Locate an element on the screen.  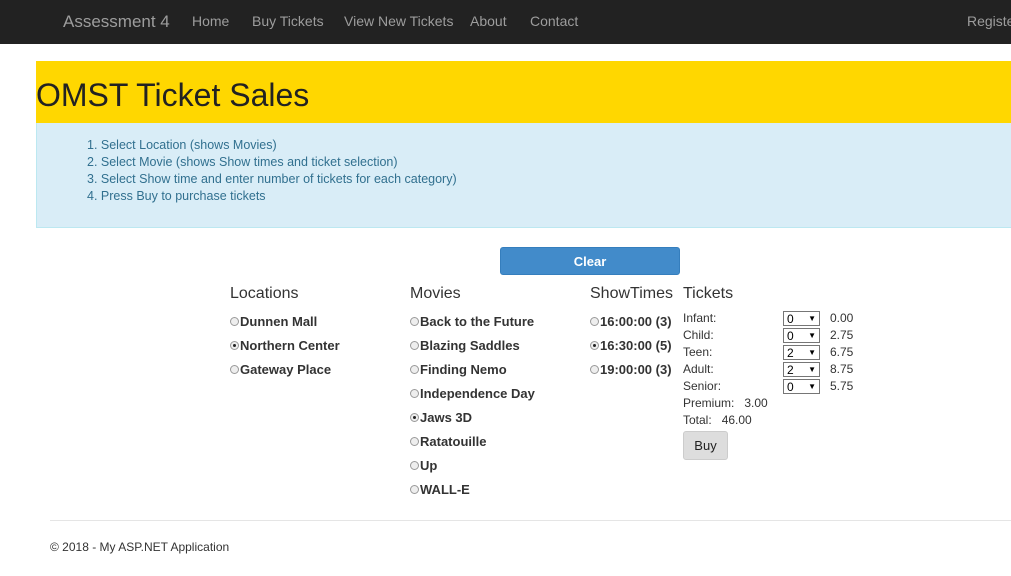
movie-label: Jaws 3D is located at coordinates (446, 417).